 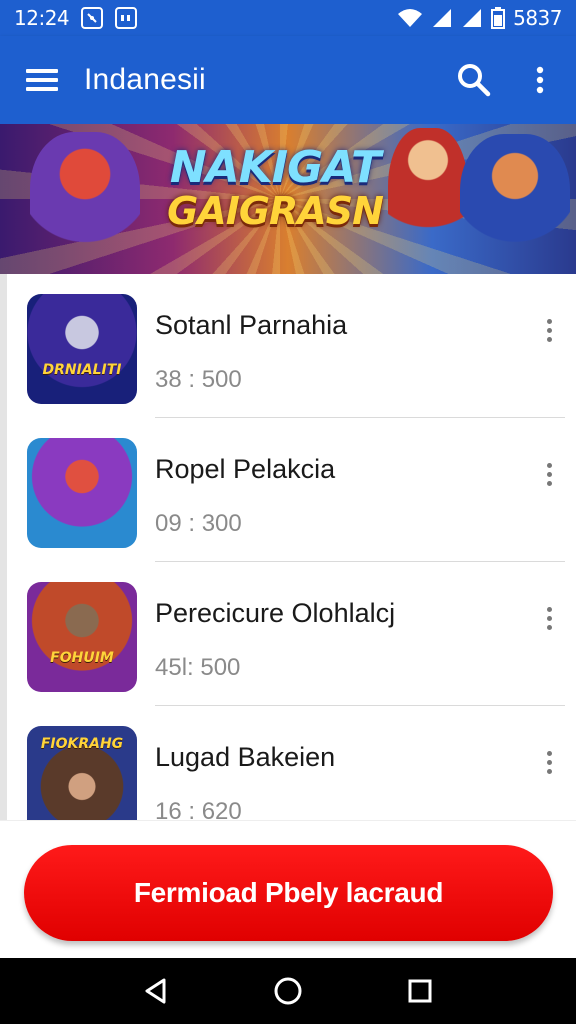 I want to click on home-button, so click(x=288, y=991).